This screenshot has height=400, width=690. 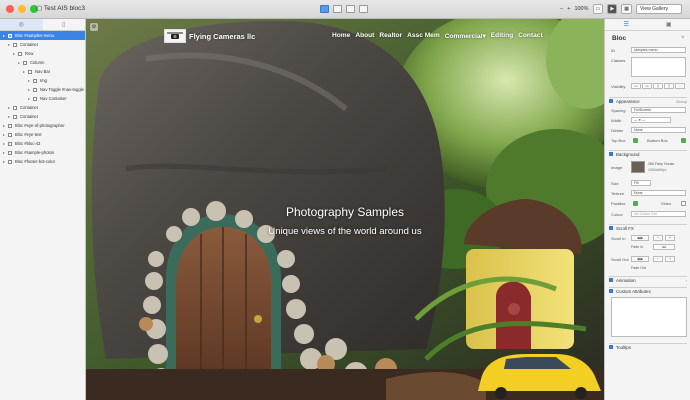 I want to click on tree-item: ▸ Bloc #samples-menu, so click(x=42, y=35).